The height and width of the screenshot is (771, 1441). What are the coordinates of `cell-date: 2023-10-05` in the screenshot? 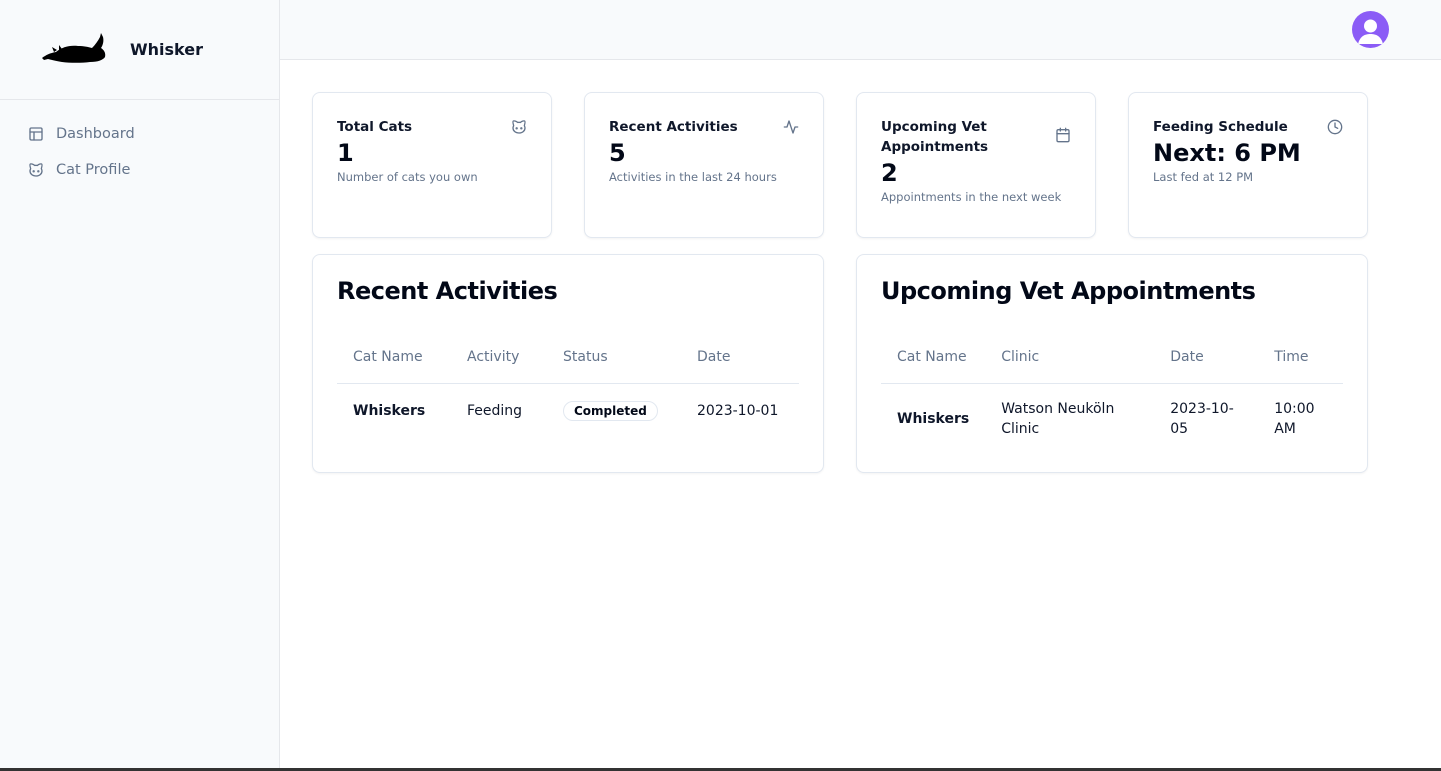 It's located at (1202, 419).